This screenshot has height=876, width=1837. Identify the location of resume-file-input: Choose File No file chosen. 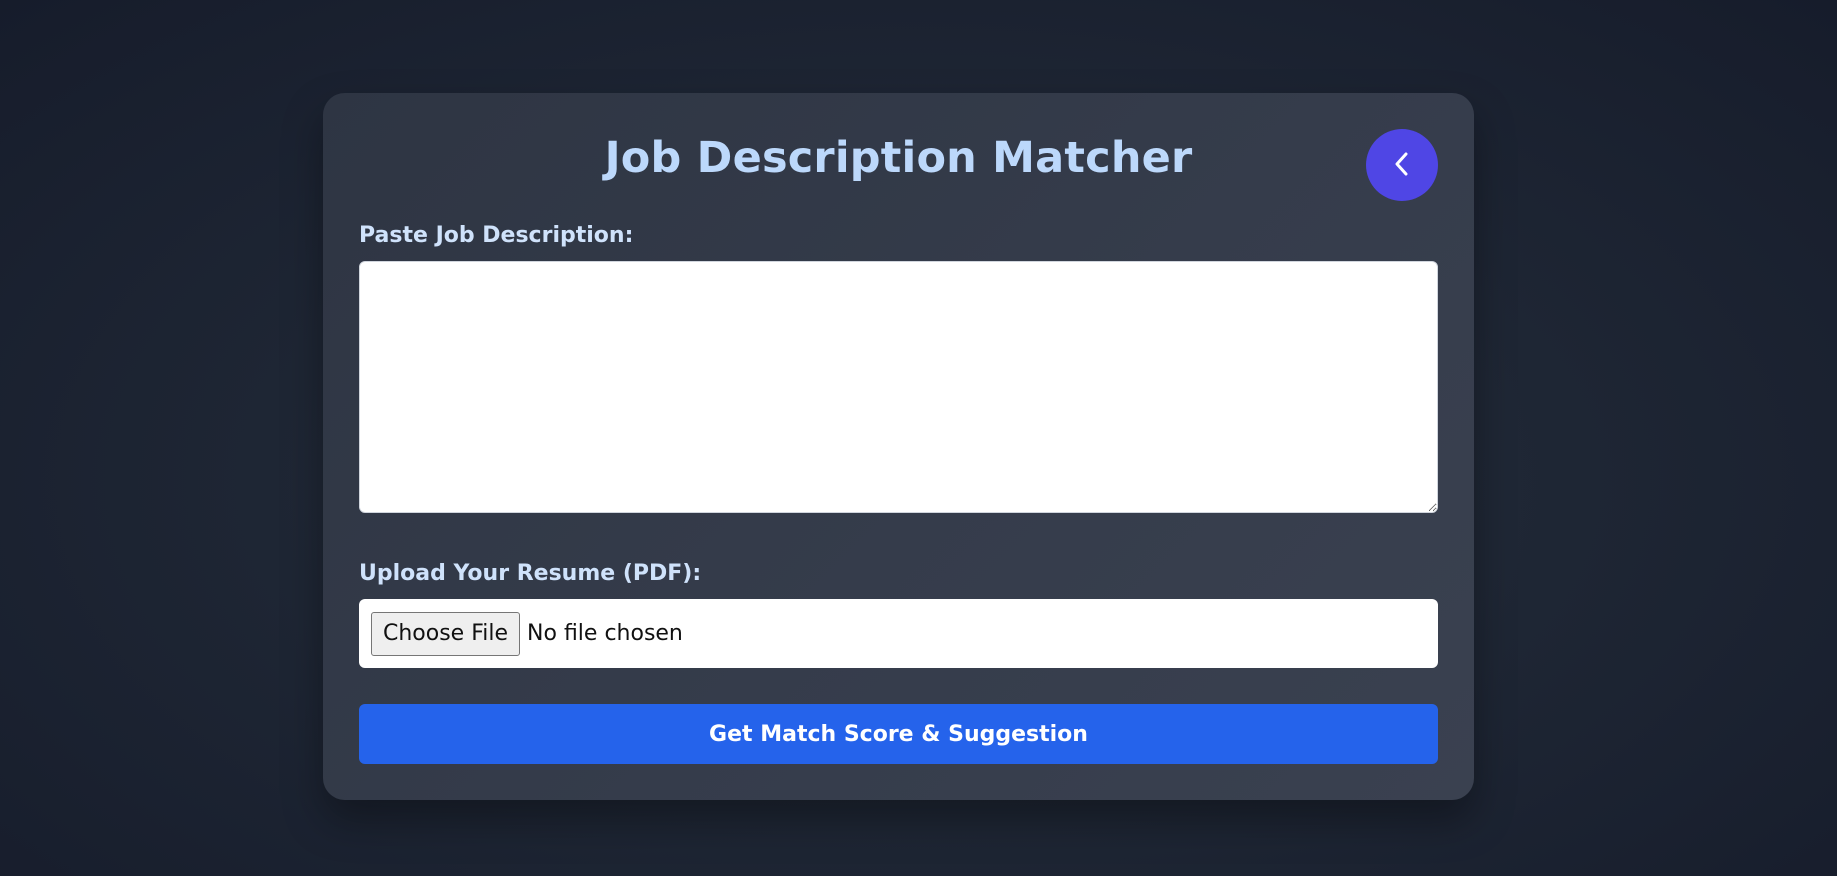
(898, 633).